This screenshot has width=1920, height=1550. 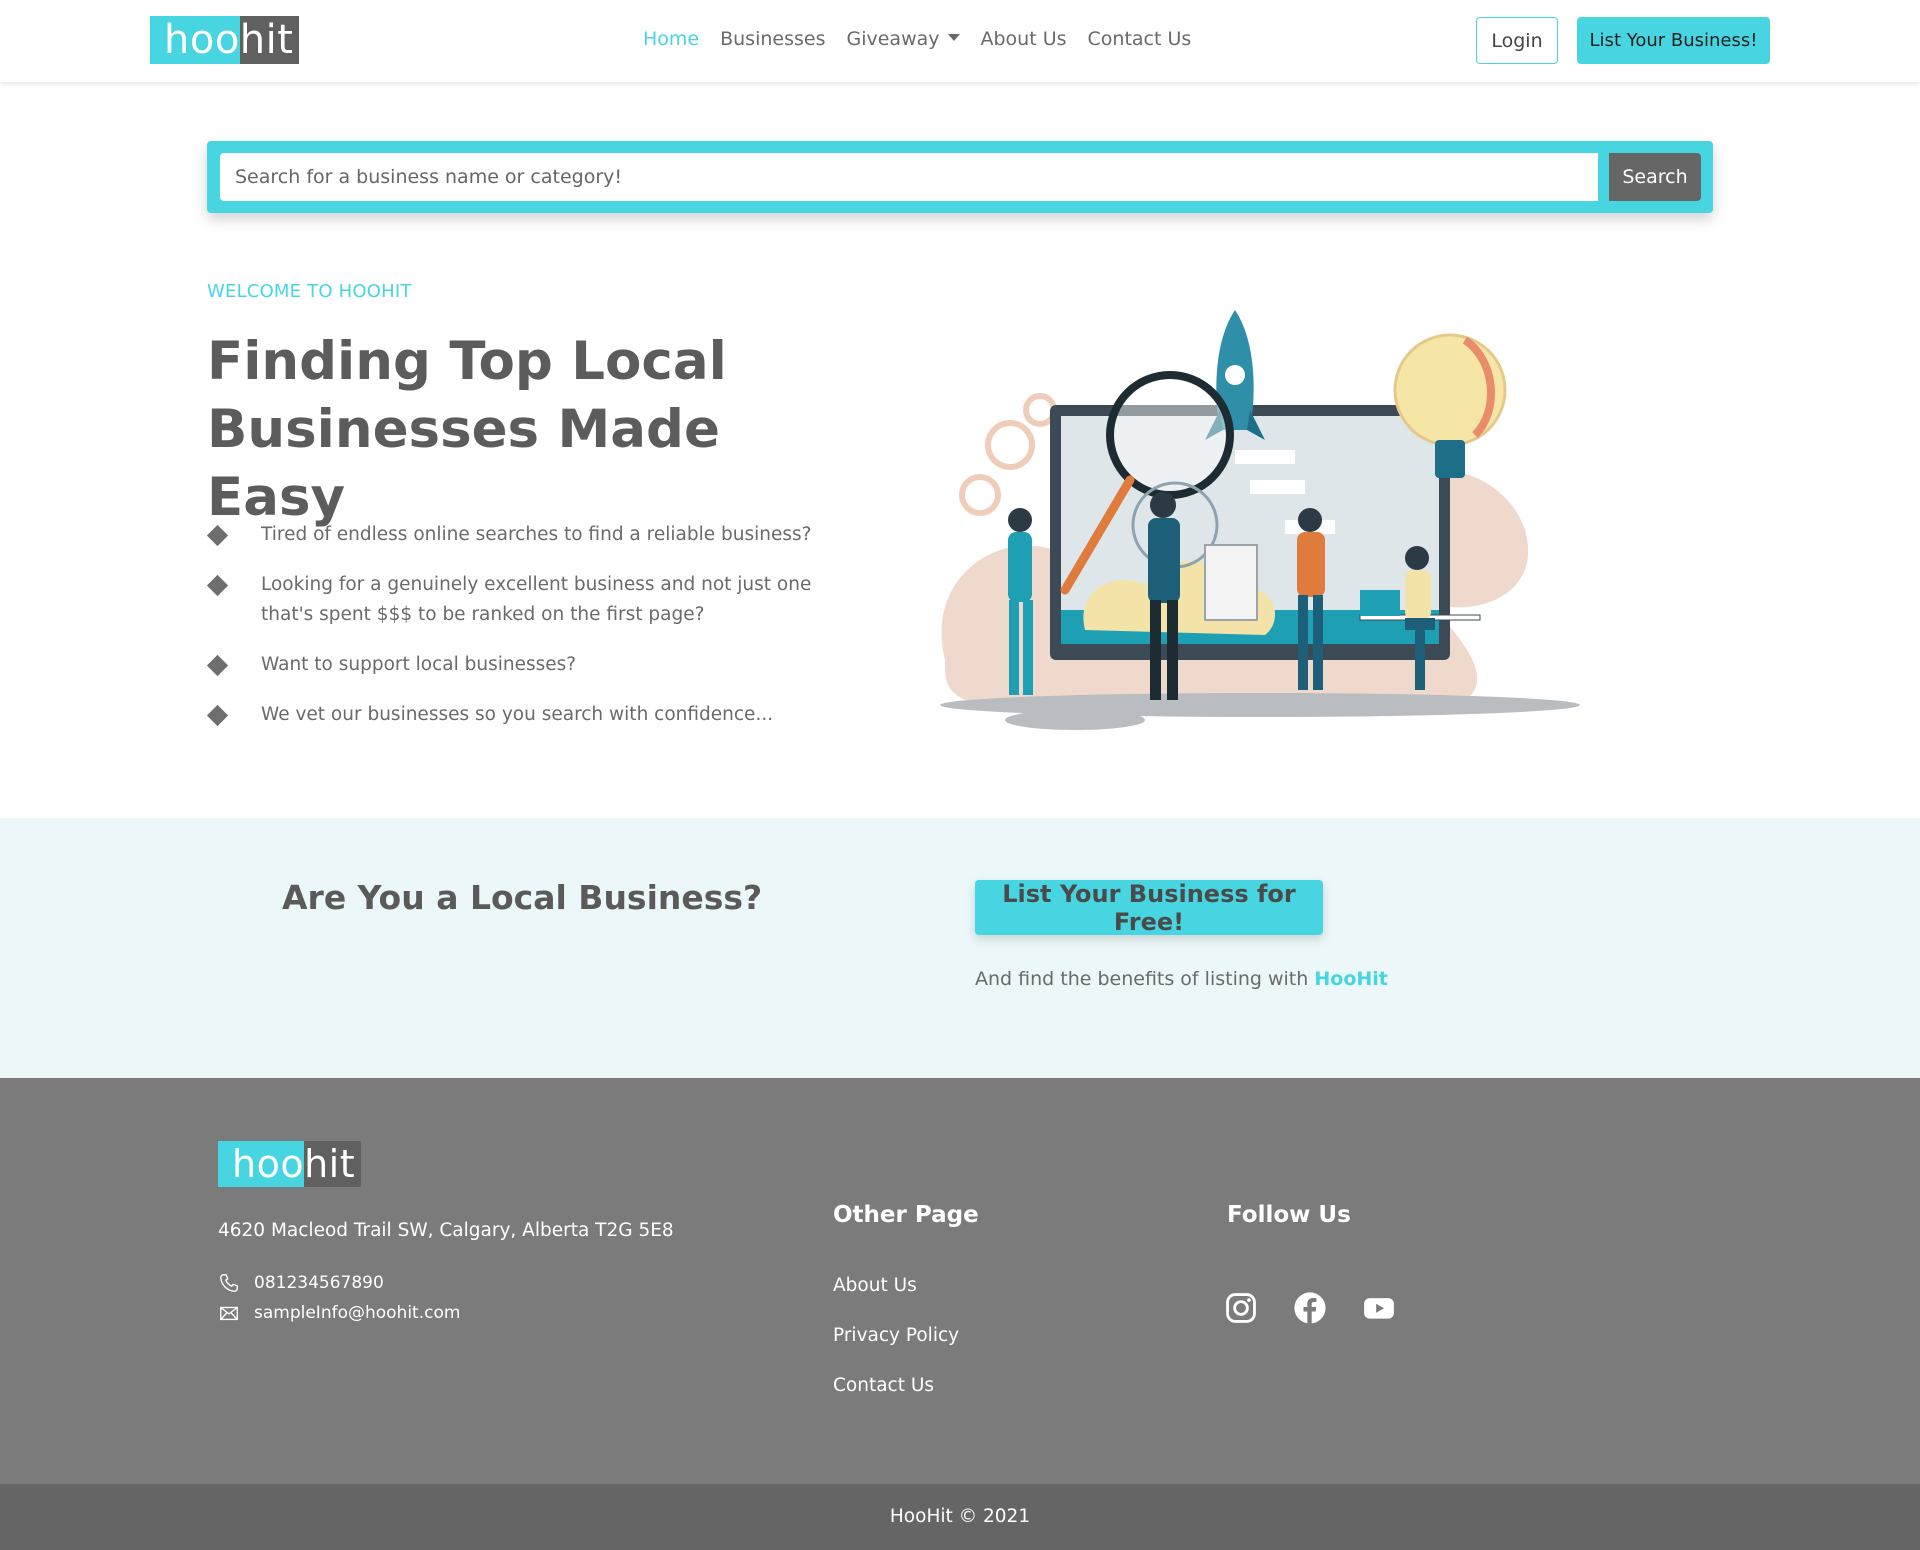 What do you see at coordinates (883, 1385) in the screenshot?
I see `footer-contact-link: Contact Us` at bounding box center [883, 1385].